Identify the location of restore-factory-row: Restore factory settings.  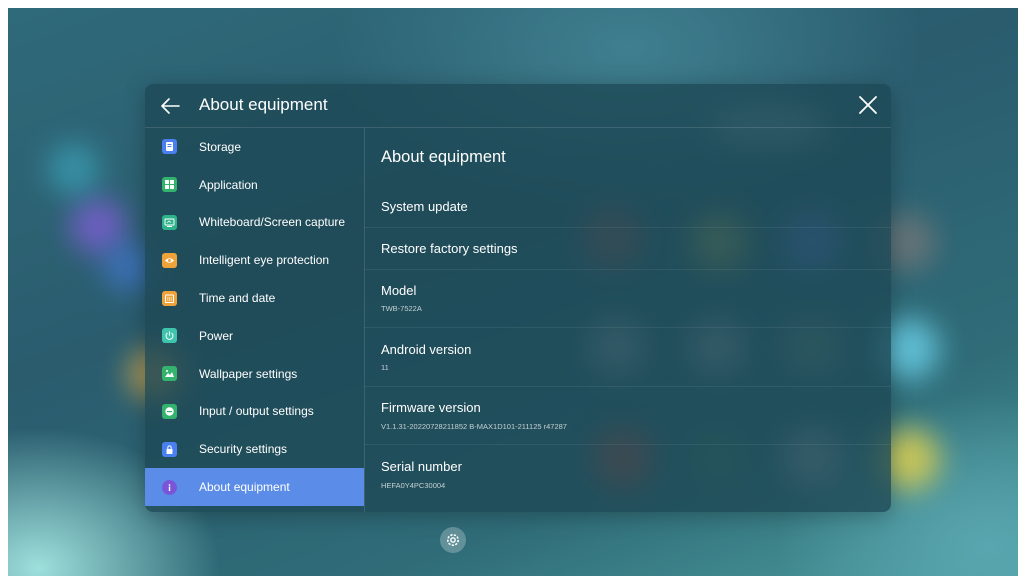
(627, 248).